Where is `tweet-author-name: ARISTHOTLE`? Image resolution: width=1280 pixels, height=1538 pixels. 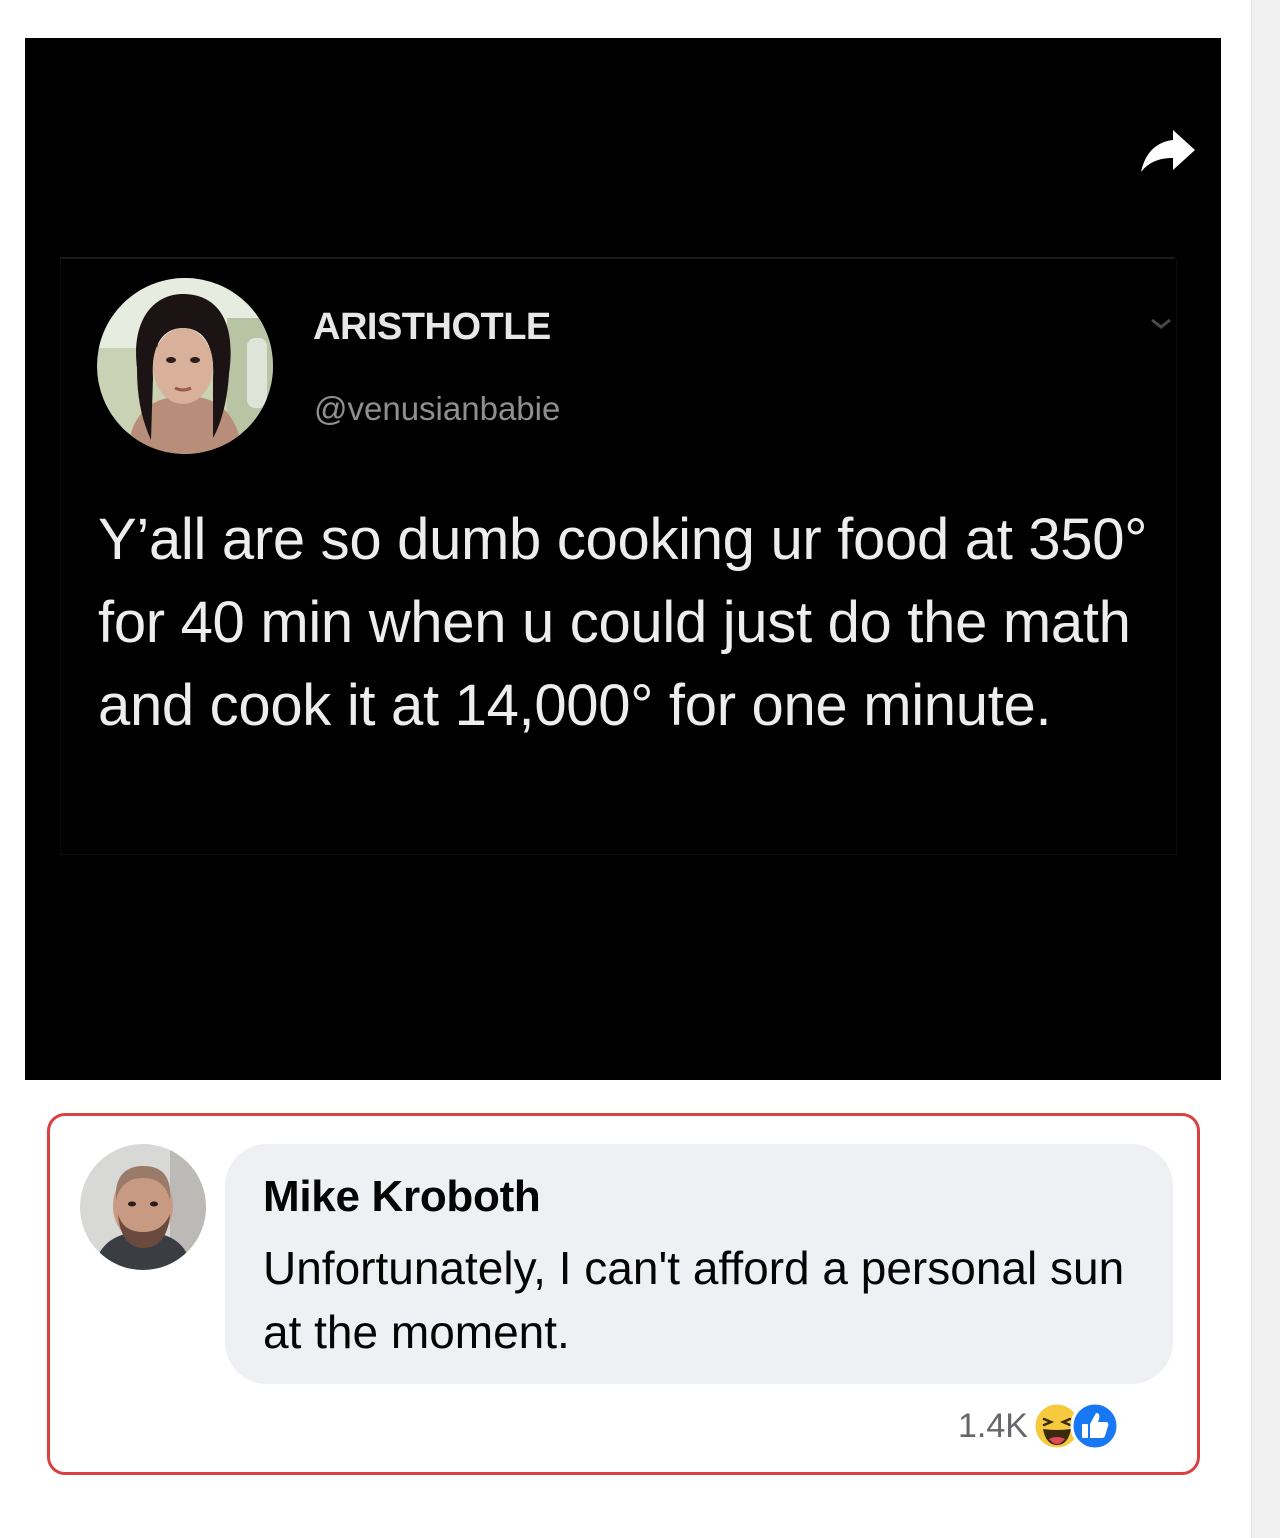 tweet-author-name: ARISTHOTLE is located at coordinates (432, 327).